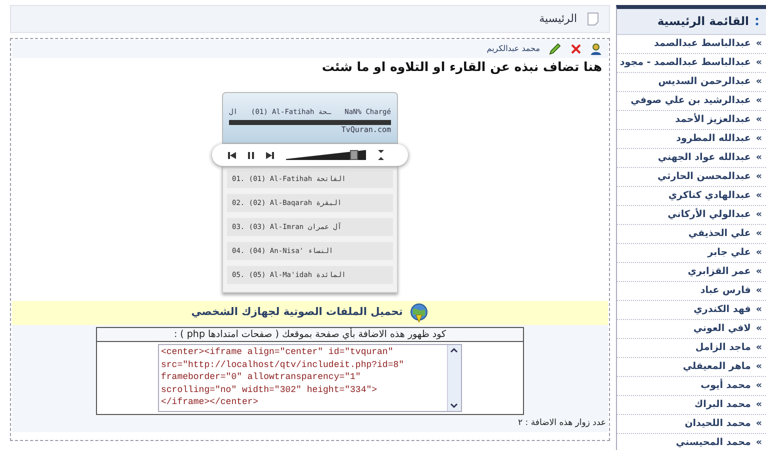  What do you see at coordinates (454, 378) in the screenshot?
I see `scrollbar` at bounding box center [454, 378].